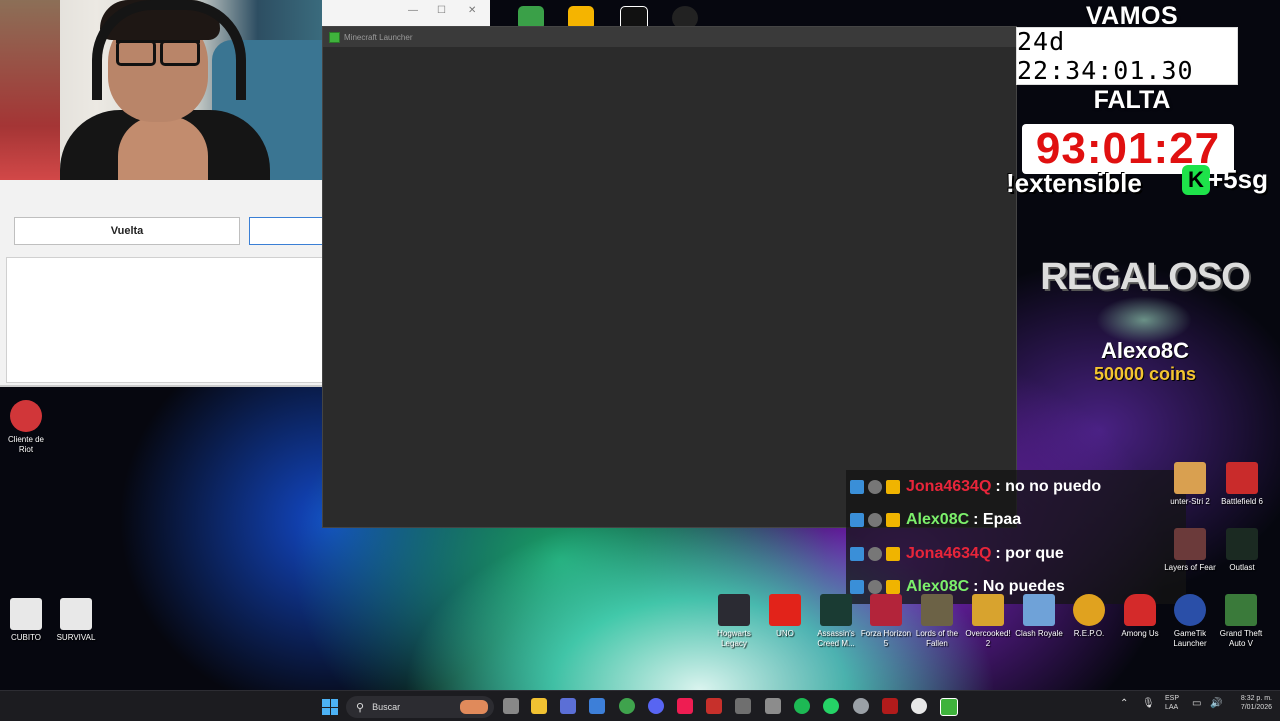 This screenshot has width=1280, height=721. I want to click on plus-seconds: +5sg, so click(1238, 179).